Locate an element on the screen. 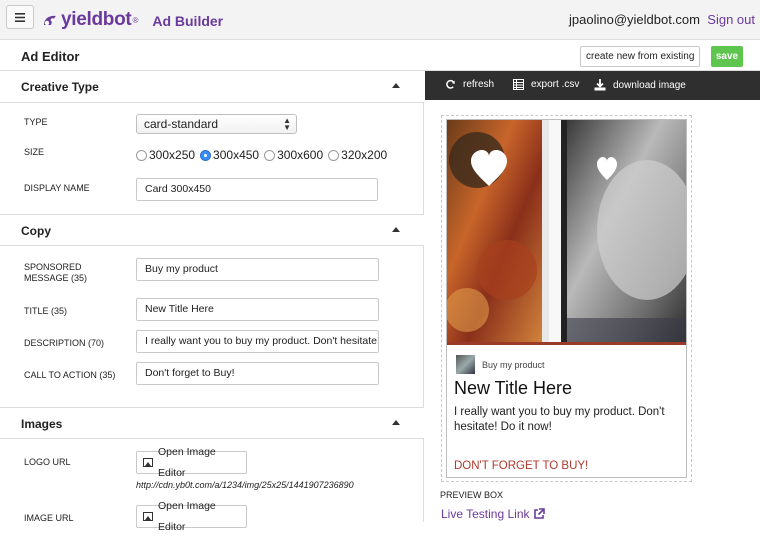 The height and width of the screenshot is (538, 760). section-title: Images is located at coordinates (42, 424).